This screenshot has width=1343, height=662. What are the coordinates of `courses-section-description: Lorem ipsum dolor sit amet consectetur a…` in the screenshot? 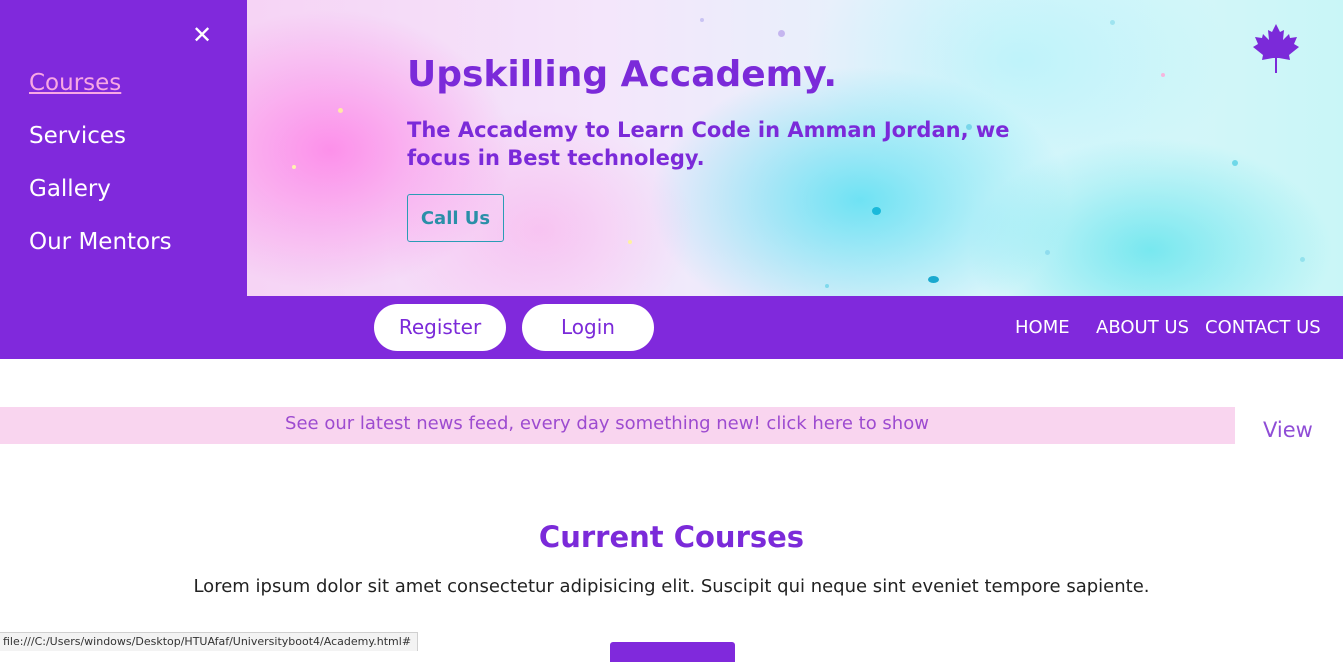 It's located at (671, 586).